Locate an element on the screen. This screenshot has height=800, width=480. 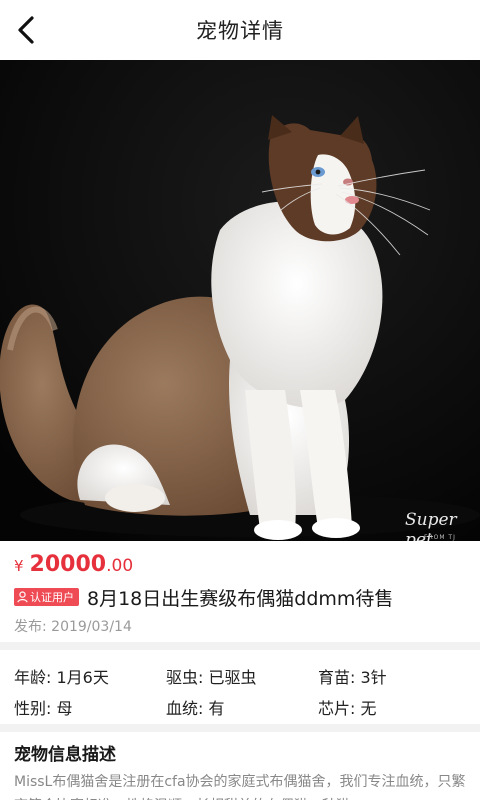
verified-user-badge: 认证用户 is located at coordinates (46, 597).